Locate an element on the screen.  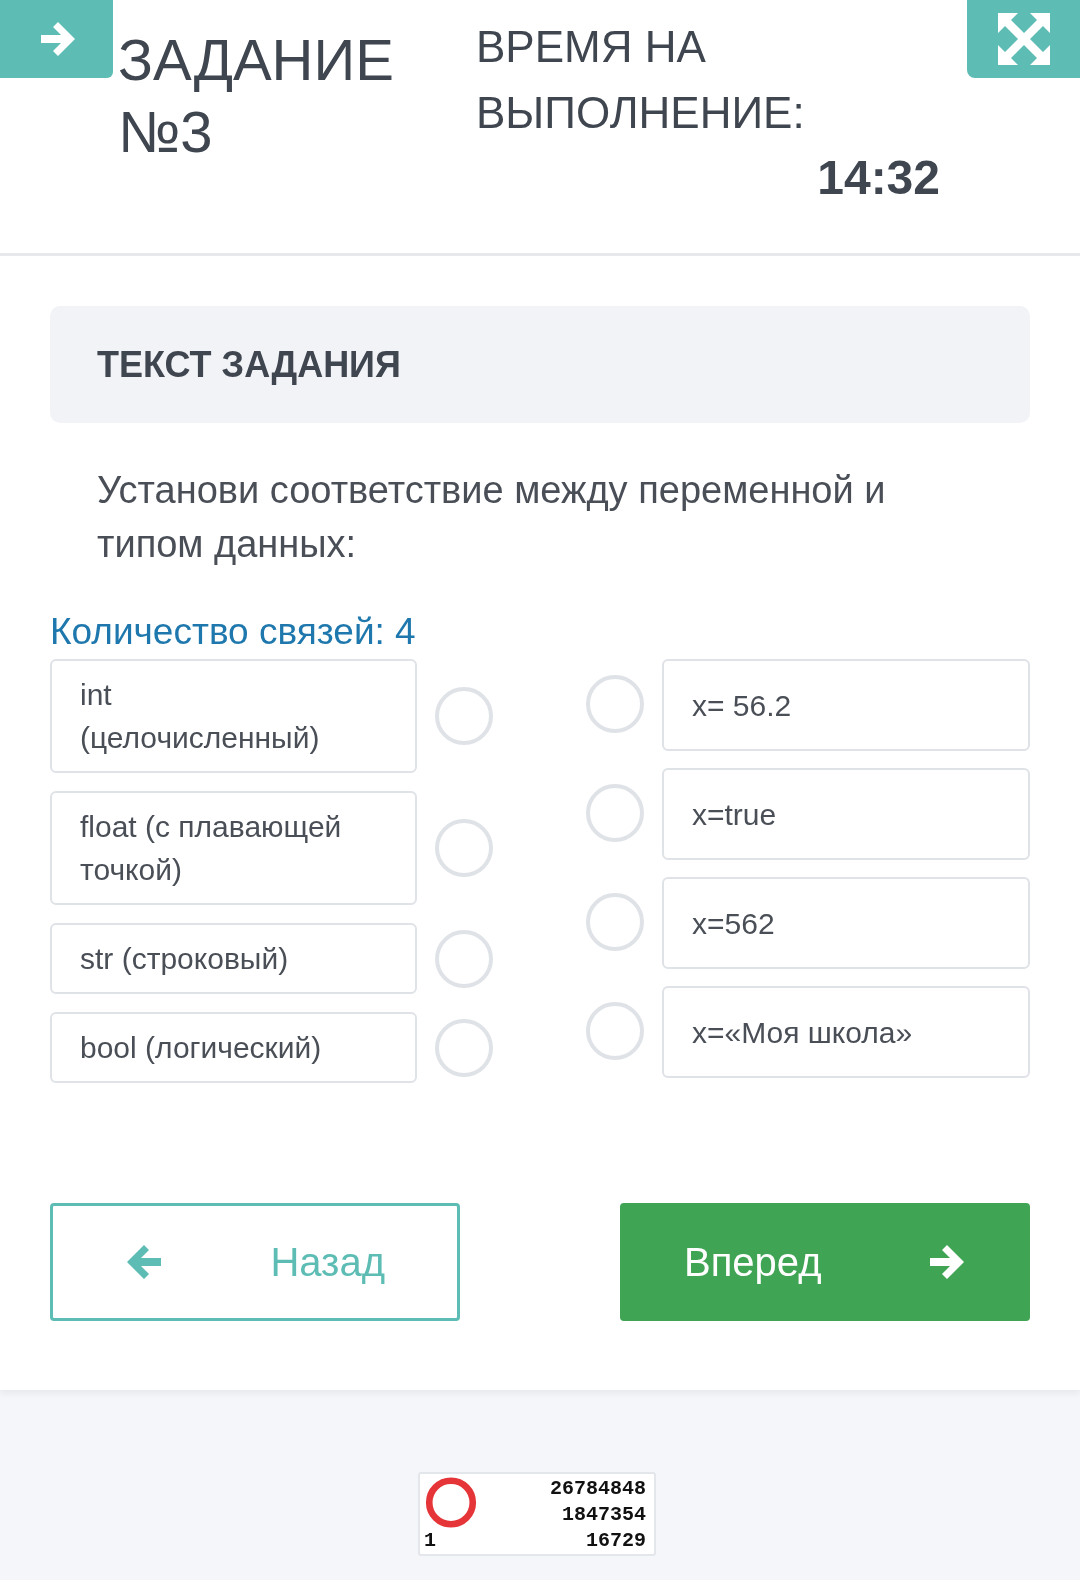
type-option: str (строковый) is located at coordinates (233, 958).